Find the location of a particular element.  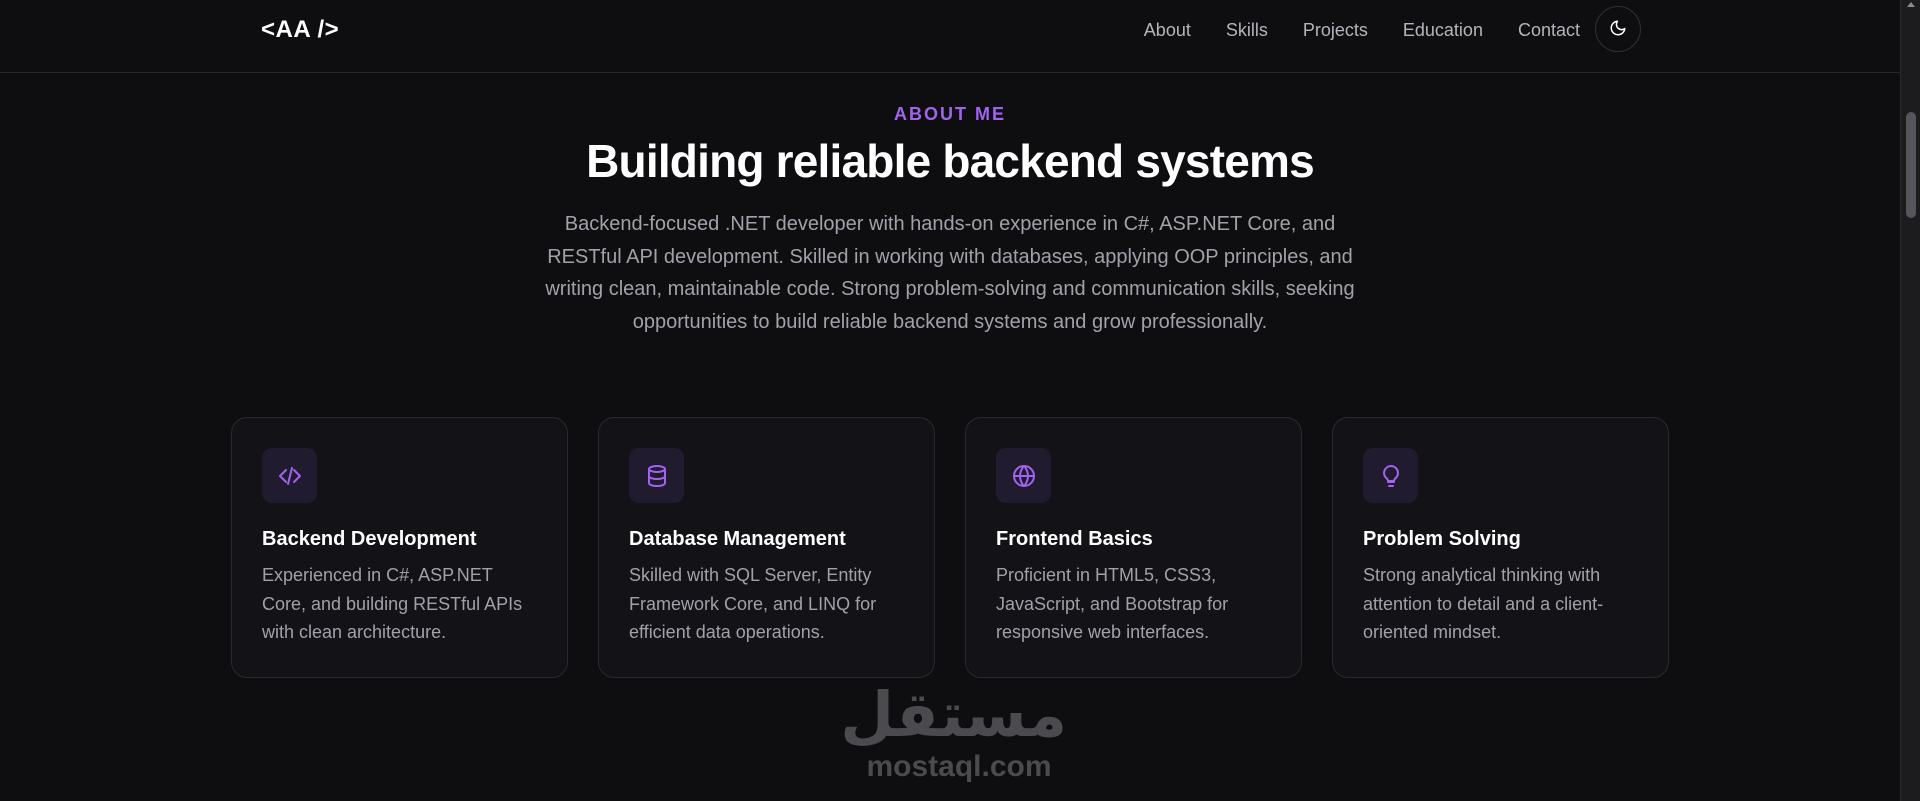

moon-icon is located at coordinates (1618, 29).